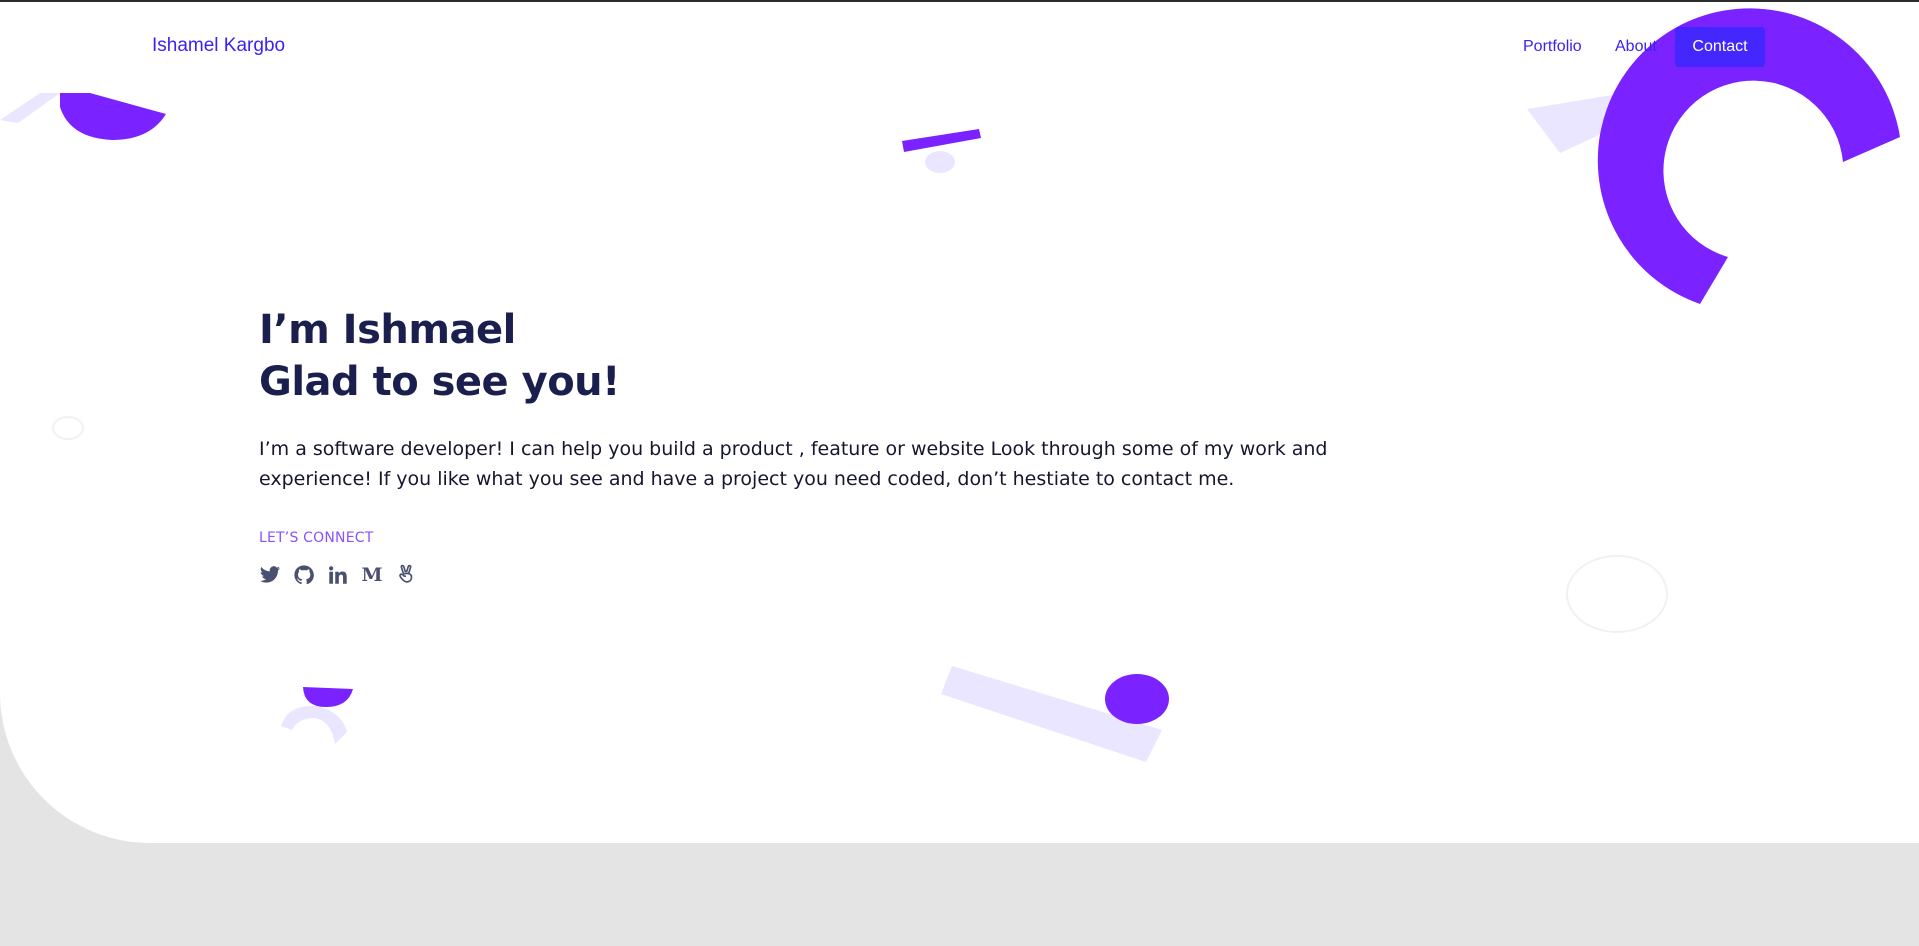  I want to click on hero-headline: I’m Ishmael Glad to see you!, so click(834, 356).